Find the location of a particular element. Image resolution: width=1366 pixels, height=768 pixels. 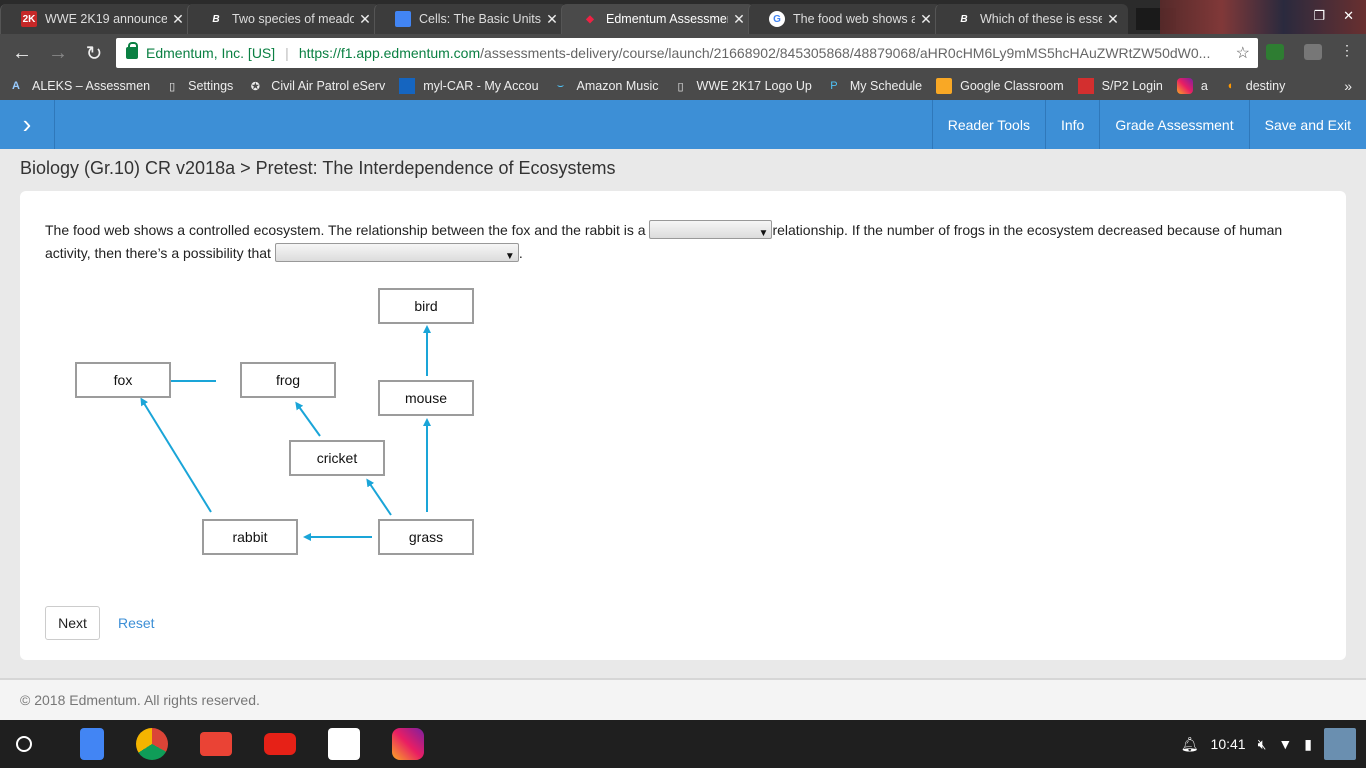

bookmark: ◖ destiny is located at coordinates (1253, 86).